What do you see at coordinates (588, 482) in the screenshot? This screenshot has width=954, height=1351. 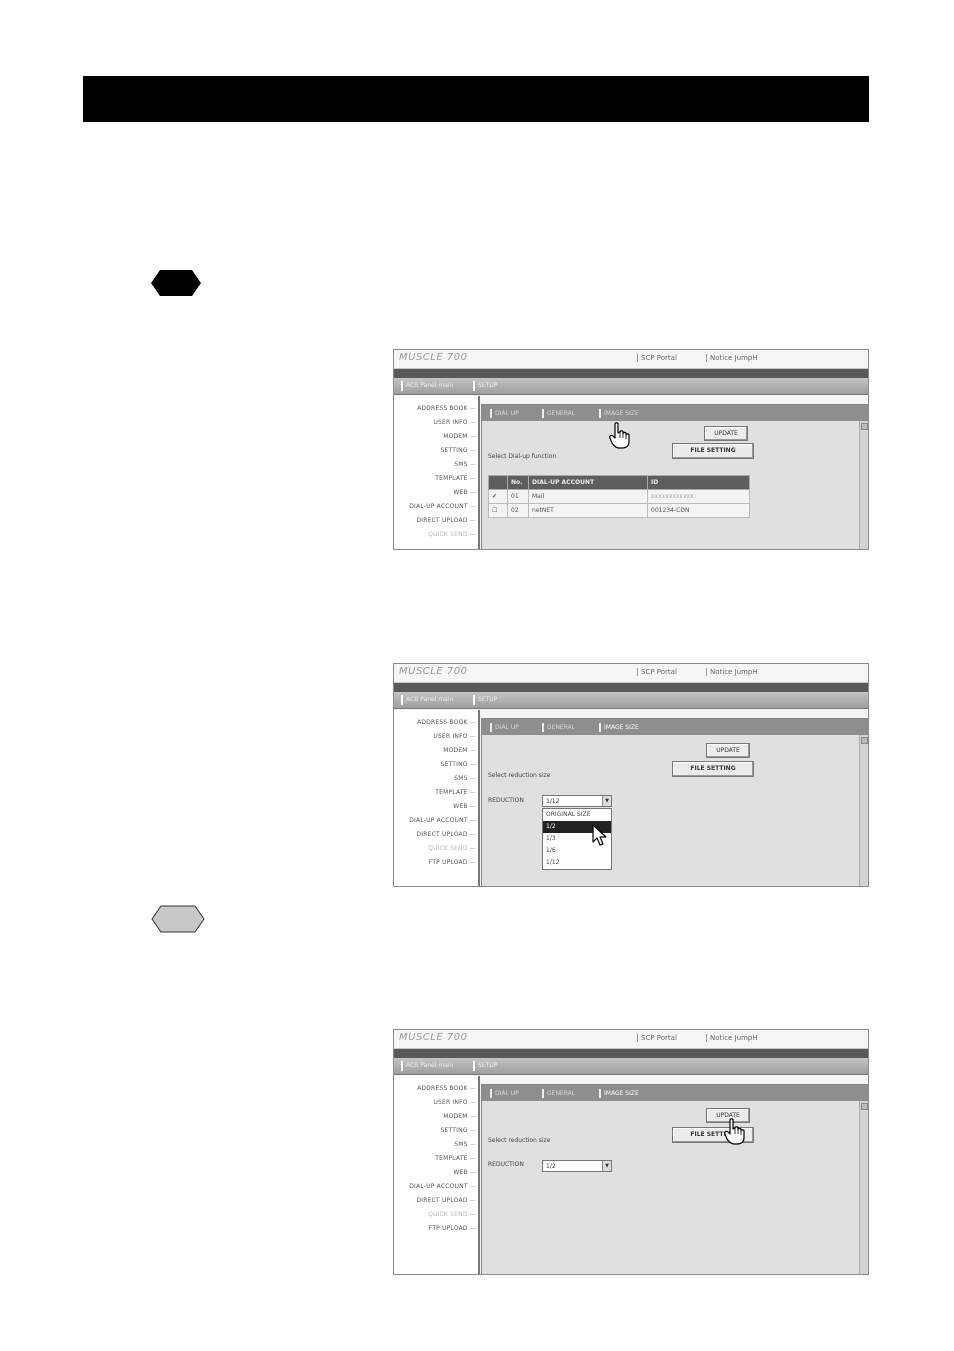 I see `table-header: DIAL-UP ACCOUNT` at bounding box center [588, 482].